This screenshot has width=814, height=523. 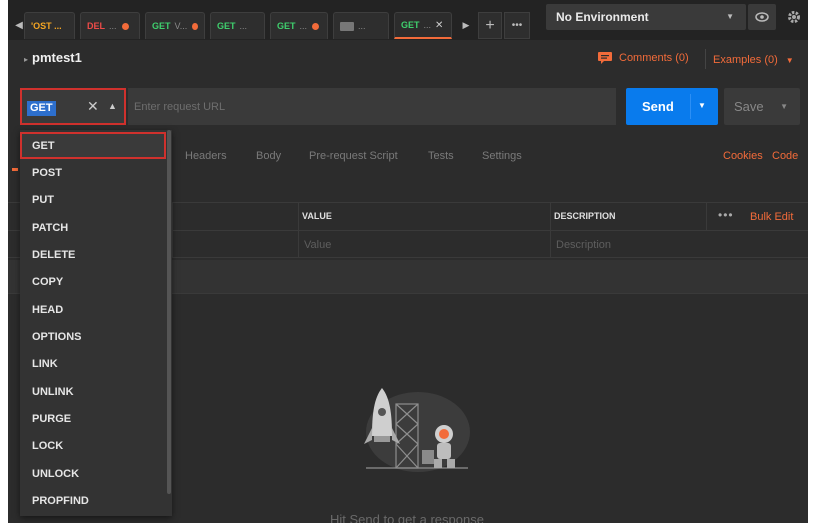 What do you see at coordinates (93, 391) in the screenshot?
I see `method-option-unlink: UNLINK` at bounding box center [93, 391].